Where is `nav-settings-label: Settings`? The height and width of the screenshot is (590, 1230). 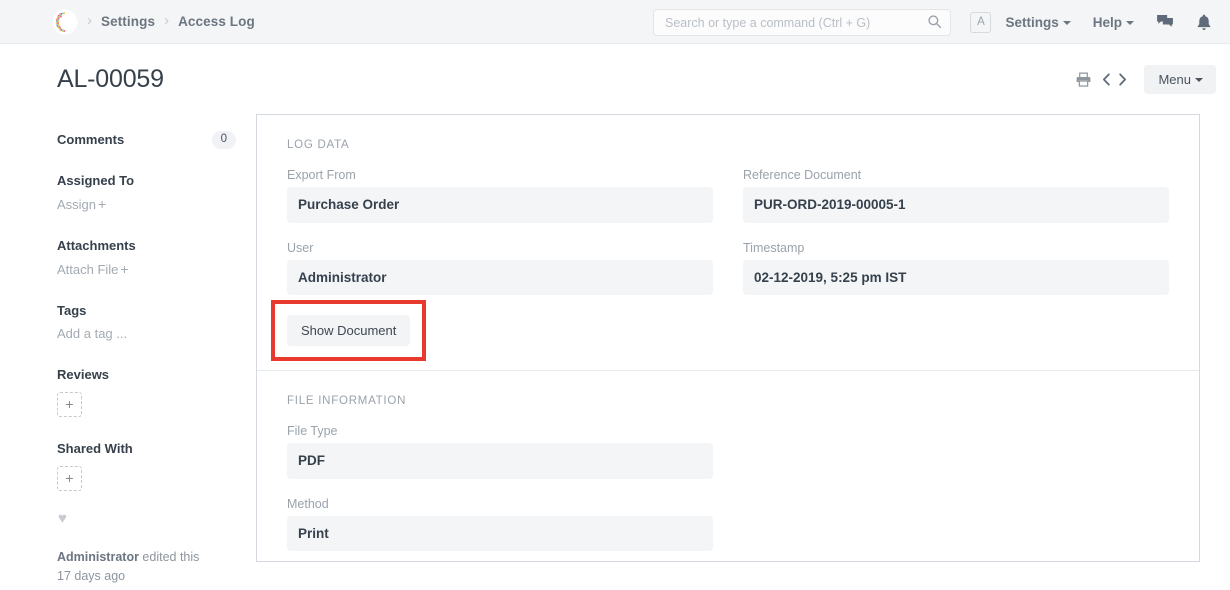 nav-settings-label: Settings is located at coordinates (1032, 22).